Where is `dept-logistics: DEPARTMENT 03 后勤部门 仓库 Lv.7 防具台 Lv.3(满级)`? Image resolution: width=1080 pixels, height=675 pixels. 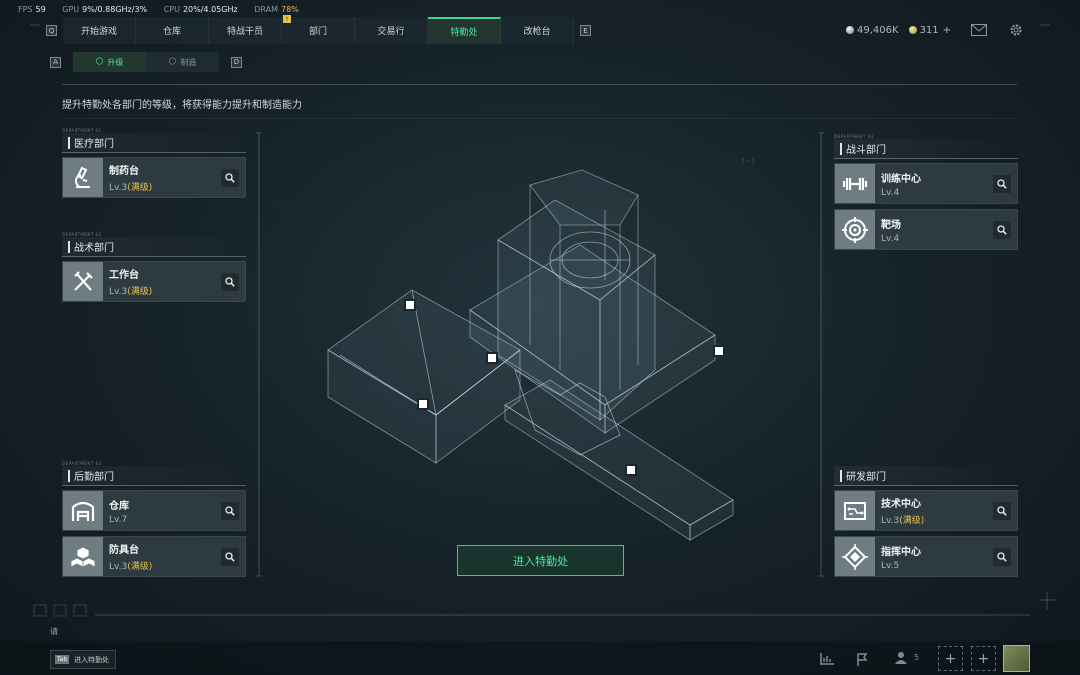
dept-logistics: DEPARTMENT 03 后勤部门 仓库 Lv.7 防具台 Lv.3(满级) is located at coordinates (154, 519).